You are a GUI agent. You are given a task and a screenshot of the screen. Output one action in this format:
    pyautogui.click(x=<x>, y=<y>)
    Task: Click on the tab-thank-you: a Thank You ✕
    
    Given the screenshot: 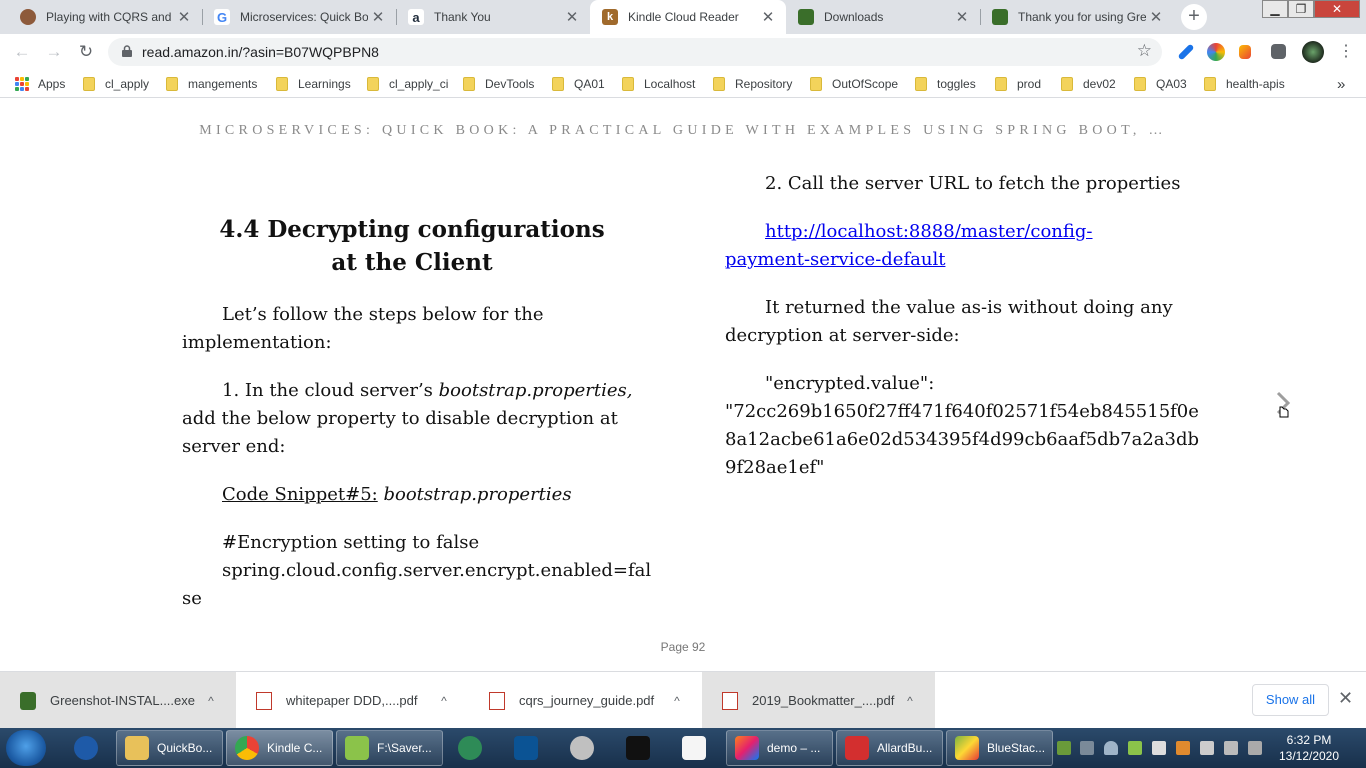 What is the action you would take?
    pyautogui.click(x=493, y=17)
    